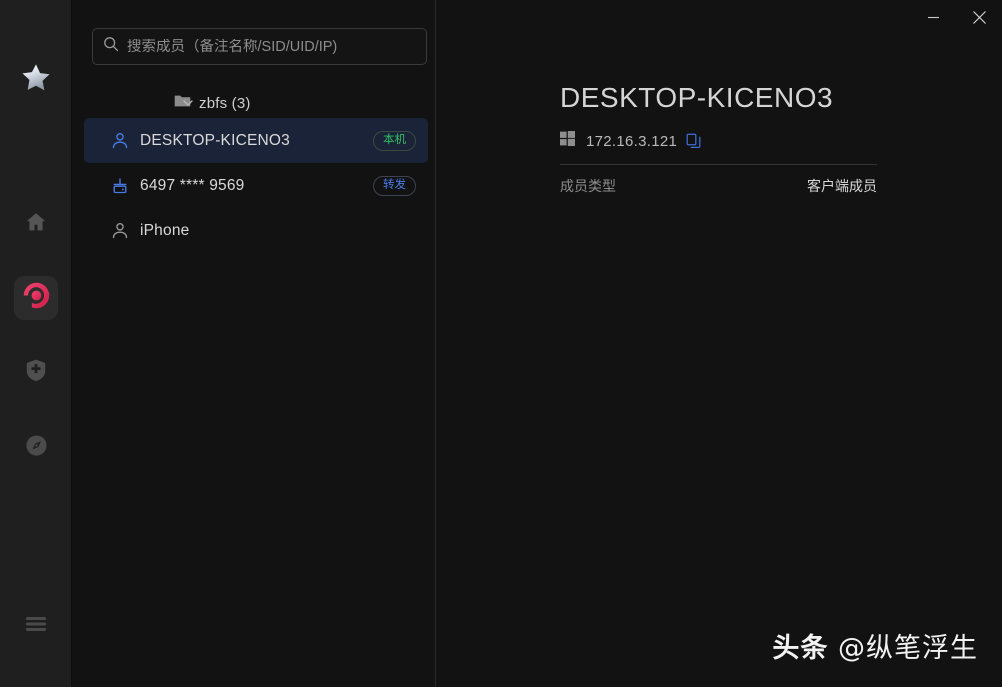 This screenshot has height=687, width=1002. I want to click on member-row-desktop: DESKTOP-KICENO3 本机, so click(256, 140).